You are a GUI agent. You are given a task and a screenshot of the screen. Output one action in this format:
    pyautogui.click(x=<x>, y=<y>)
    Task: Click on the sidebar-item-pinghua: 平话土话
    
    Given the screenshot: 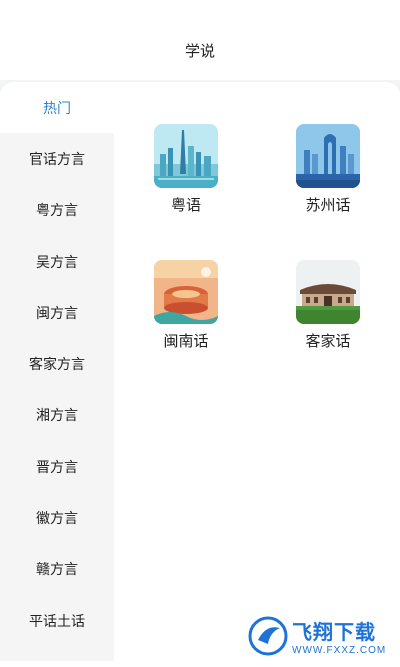 What is the action you would take?
    pyautogui.click(x=57, y=620)
    